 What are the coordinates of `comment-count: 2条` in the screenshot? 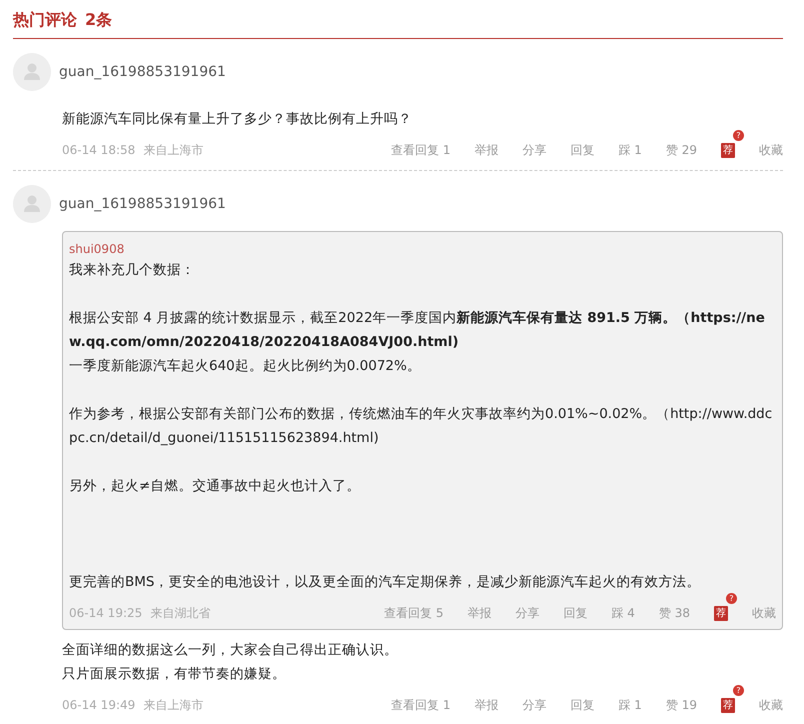 It's located at (98, 20).